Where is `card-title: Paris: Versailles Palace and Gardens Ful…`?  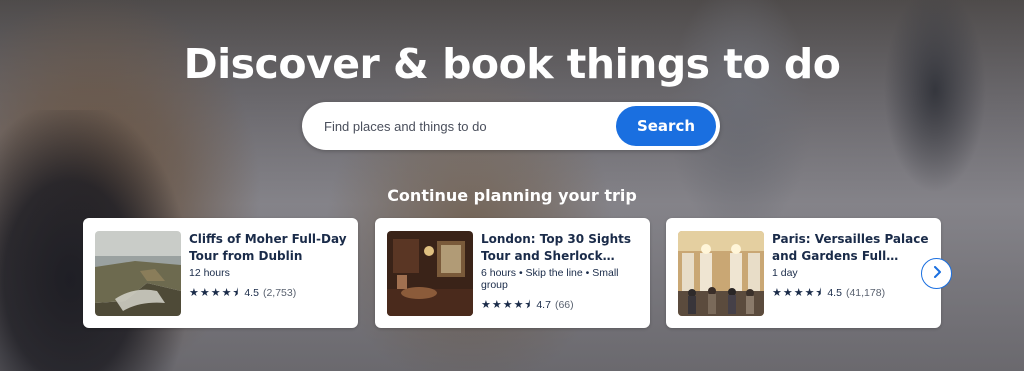
card-title: Paris: Versailles Palace and Gardens Ful… is located at coordinates (850, 247).